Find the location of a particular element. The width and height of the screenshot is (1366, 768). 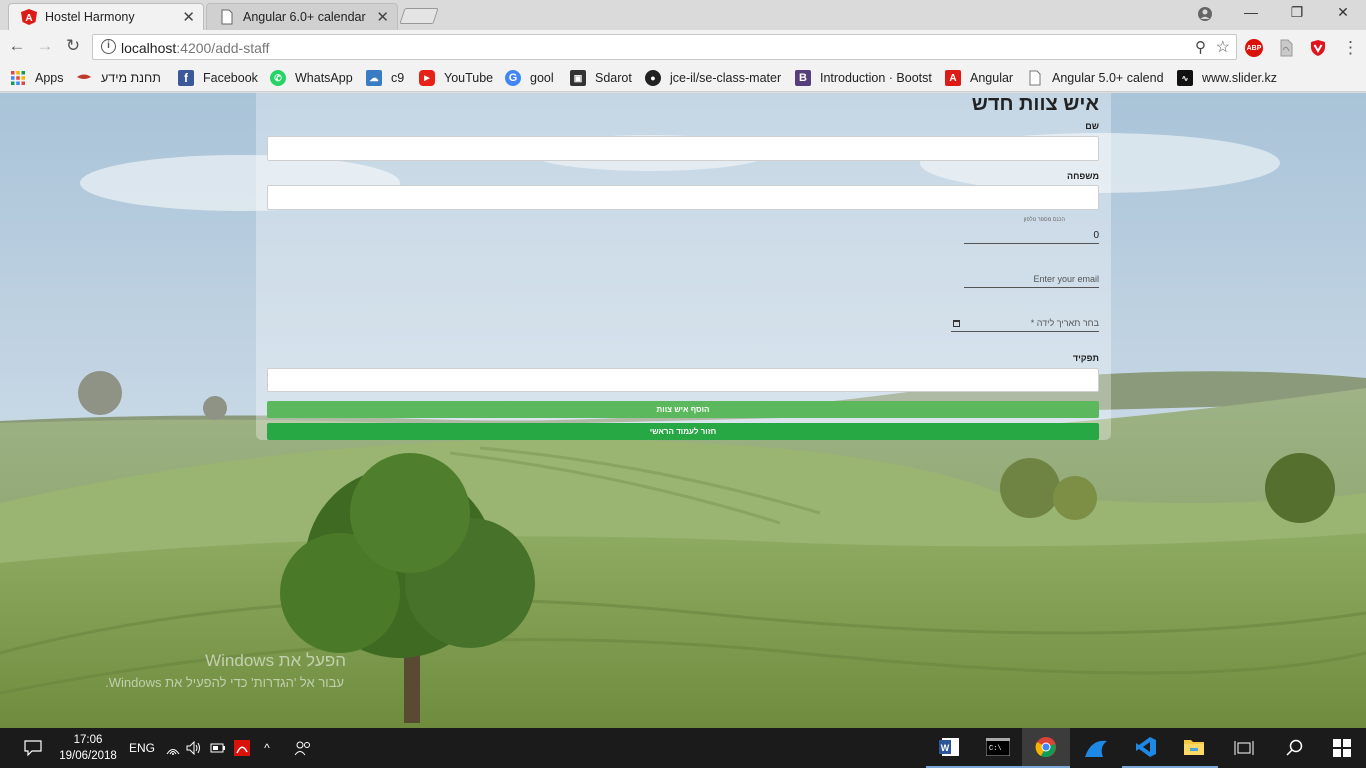

show-hidden-icons-icon: ^ is located at coordinates (267, 748).